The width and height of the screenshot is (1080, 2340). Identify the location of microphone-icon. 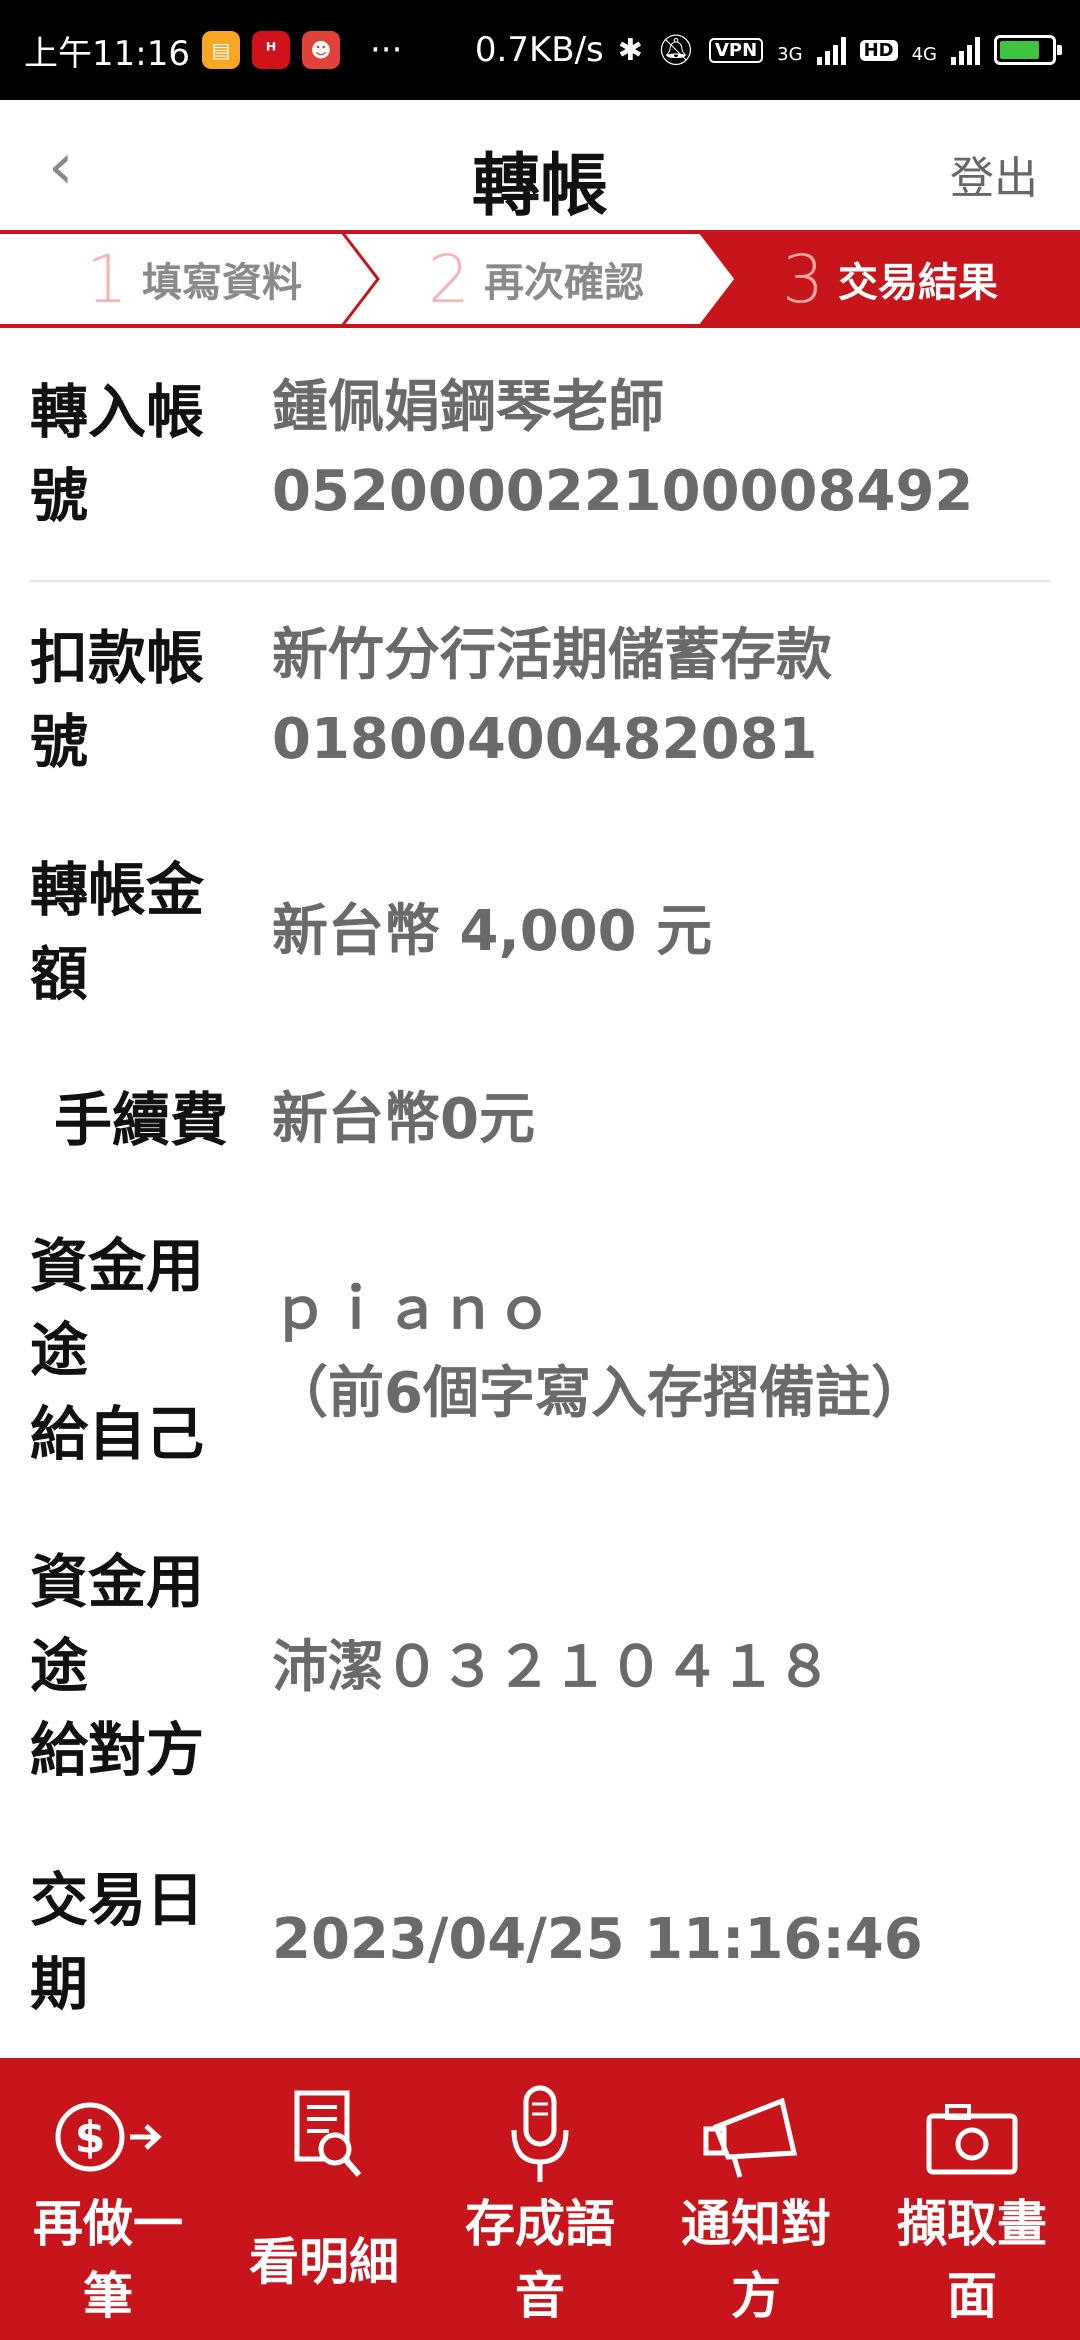
(540, 2137).